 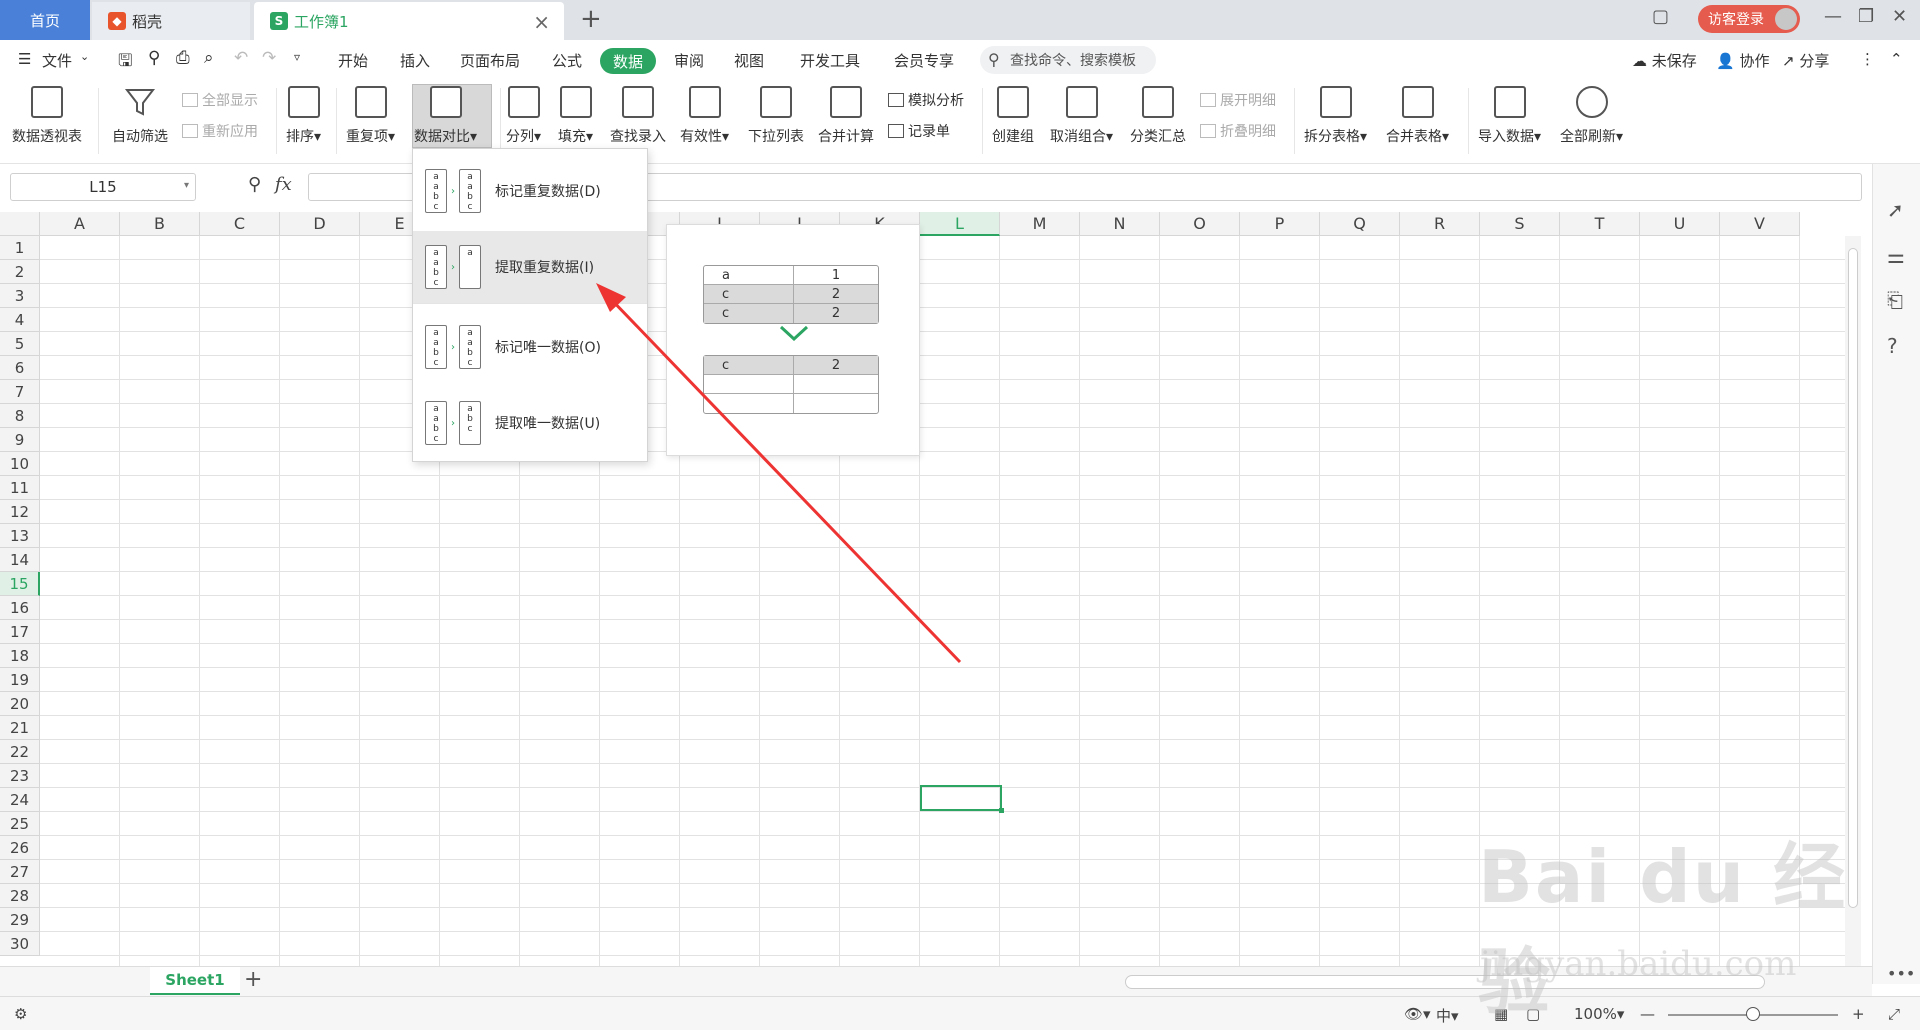 I want to click on row-header: 30, so click(x=20, y=944).